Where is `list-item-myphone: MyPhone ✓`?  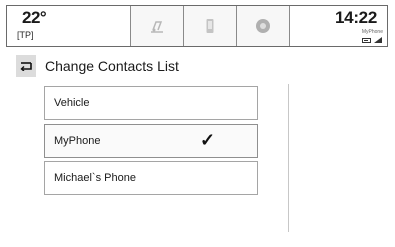
list-item-myphone: MyPhone ✓ is located at coordinates (151, 141).